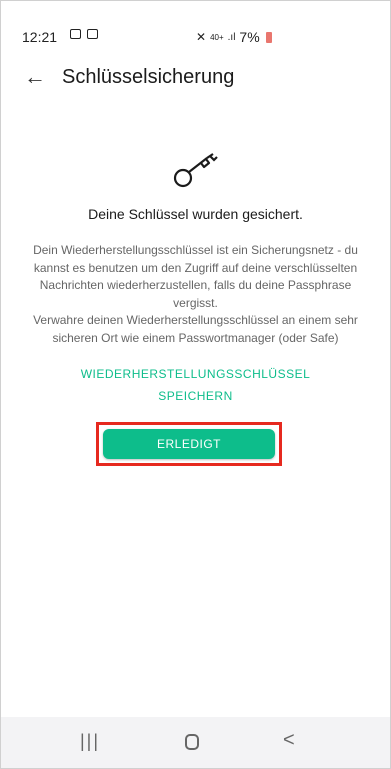 This screenshot has height=769, width=391. Describe the element at coordinates (84, 34) in the screenshot. I see `notification-icons` at that location.